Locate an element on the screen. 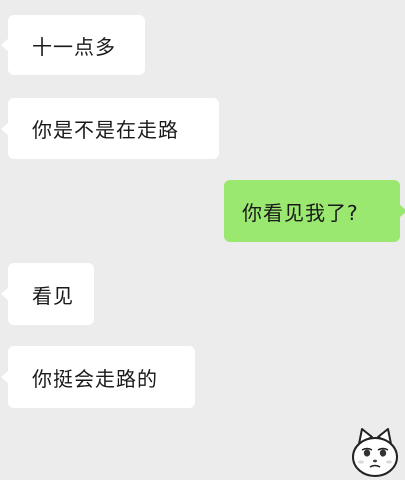 This screenshot has width=405, height=480. message-text: 看见 is located at coordinates (53, 295).